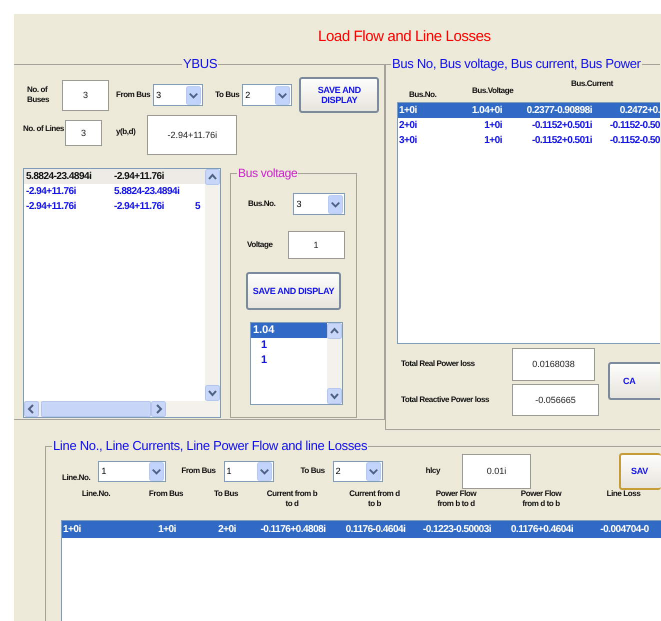 This screenshot has height=621, width=661. Describe the element at coordinates (166, 494) in the screenshot. I see `column-header: From Bus` at that location.